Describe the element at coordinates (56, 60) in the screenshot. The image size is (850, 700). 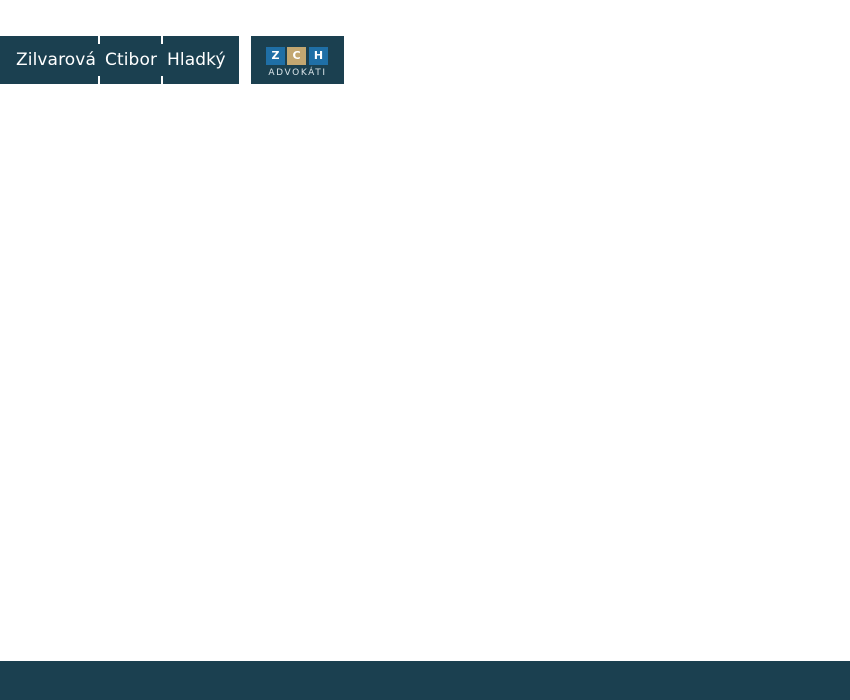
I see `partner-name-zilvarova: Zilvarová` at that location.